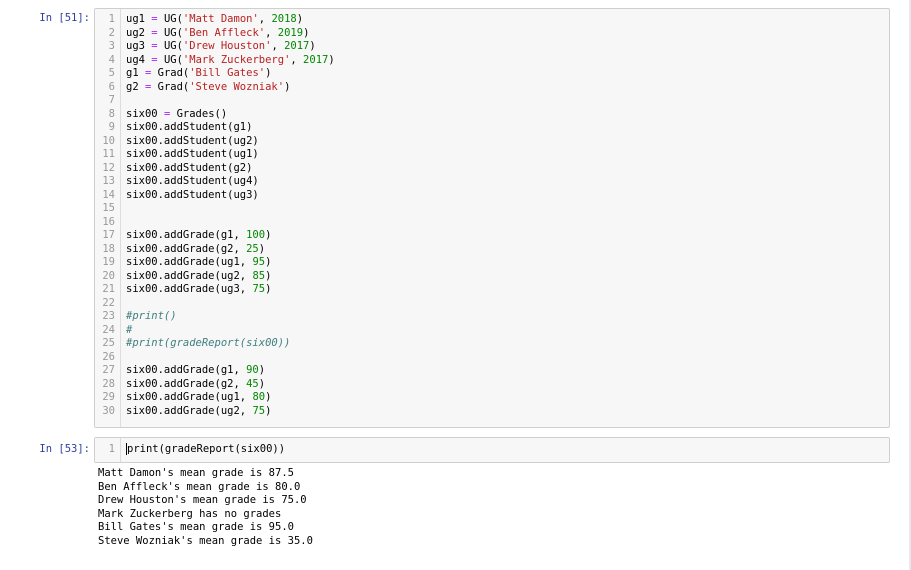  I want to click on code-line: 1 ug1 = UG('Matt Damon', 2018), so click(492, 20).